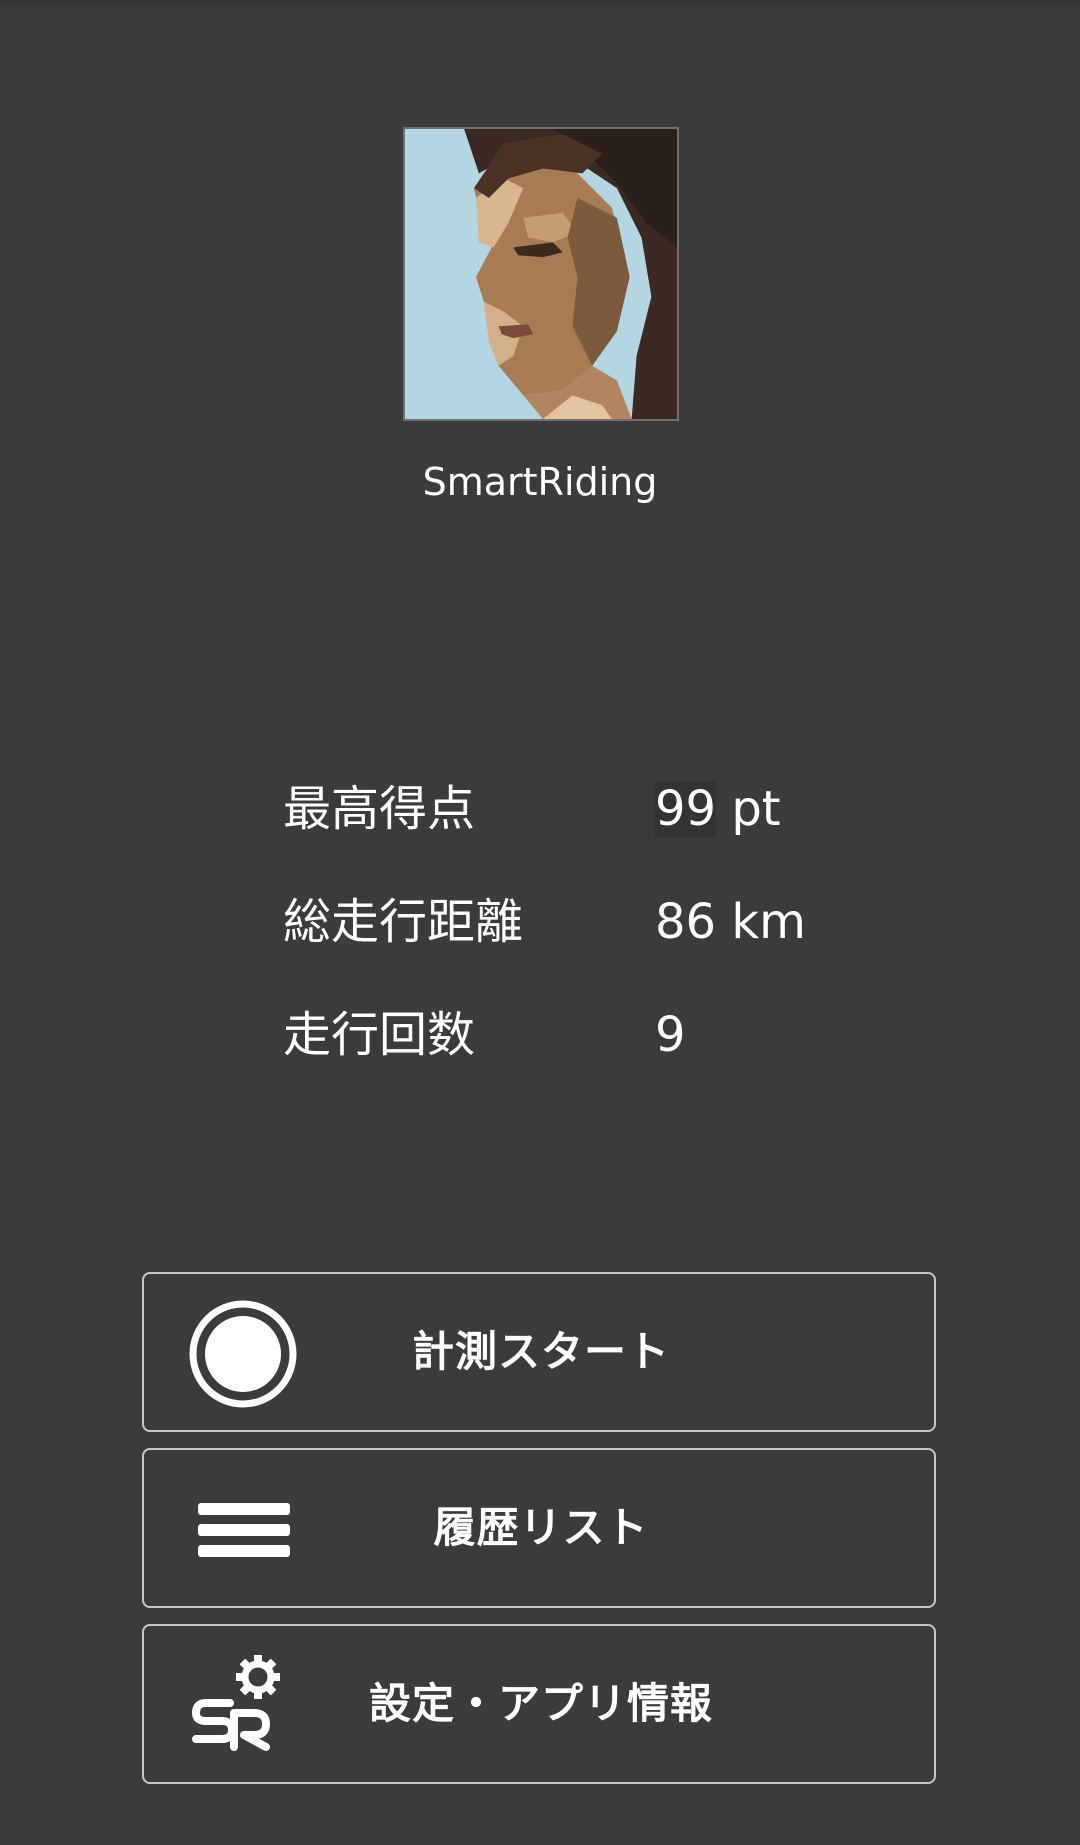  Describe the element at coordinates (563, 834) in the screenshot. I see `stat-row-best-score: 最高得点 99 pt` at that location.